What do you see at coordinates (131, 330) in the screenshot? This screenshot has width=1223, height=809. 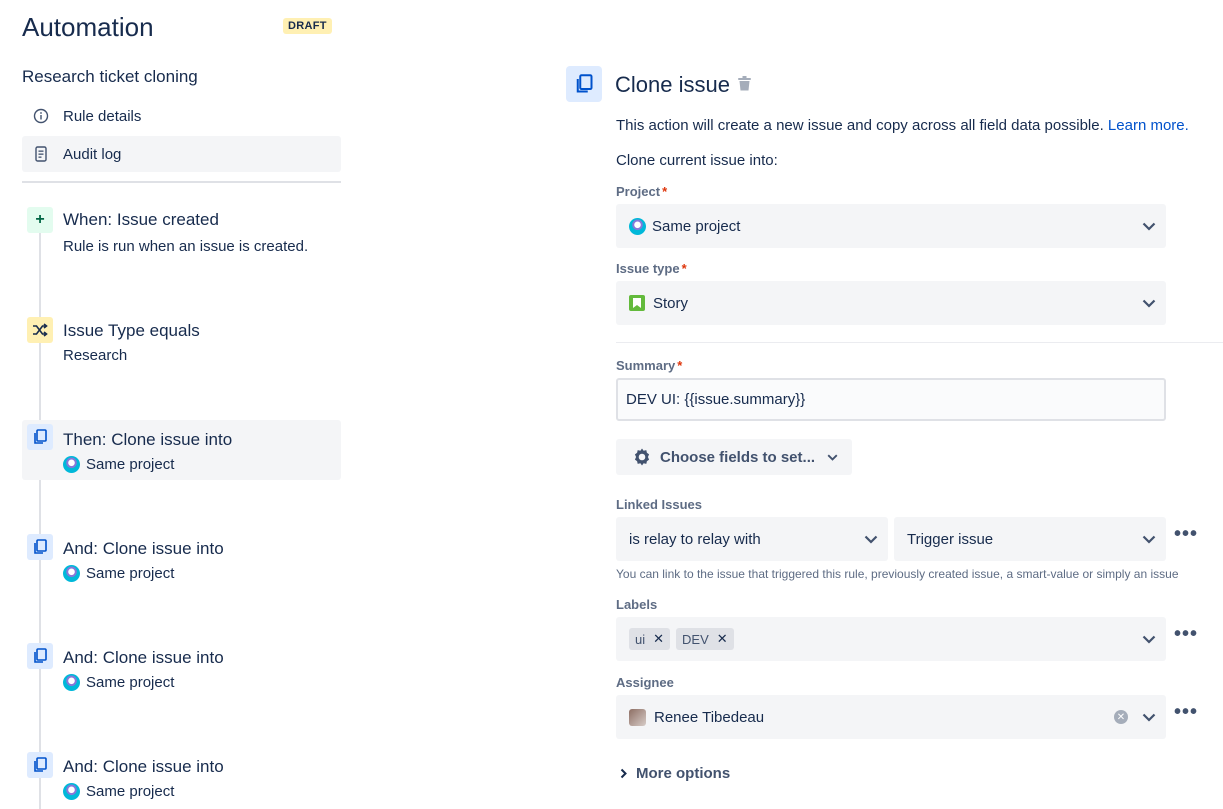 I see `step-title: Issue Type equals` at bounding box center [131, 330].